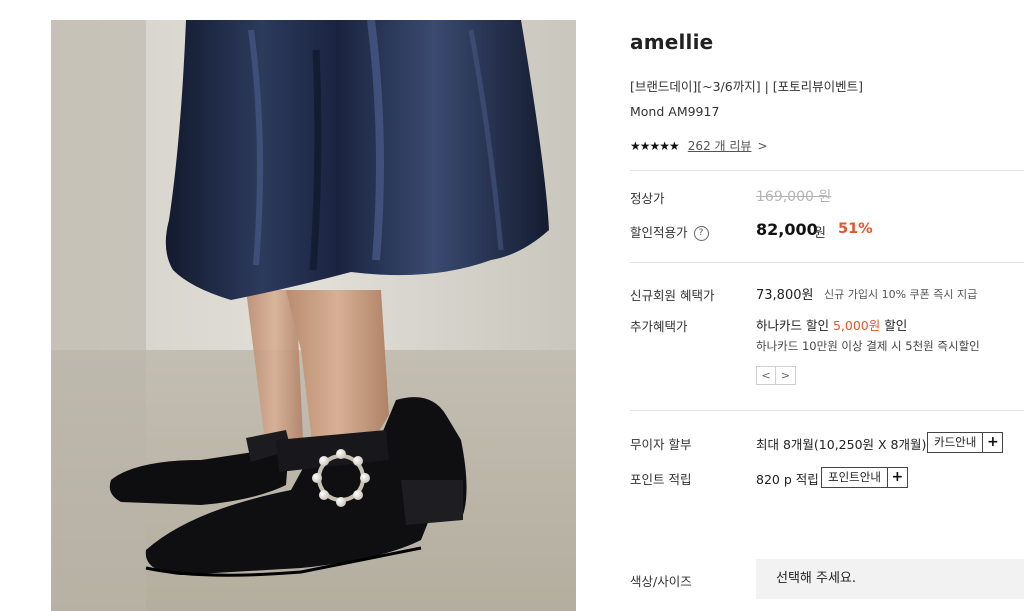 The image size is (1024, 611). What do you see at coordinates (894, 325) in the screenshot?
I see `card-discount-suffix: 할인` at bounding box center [894, 325].